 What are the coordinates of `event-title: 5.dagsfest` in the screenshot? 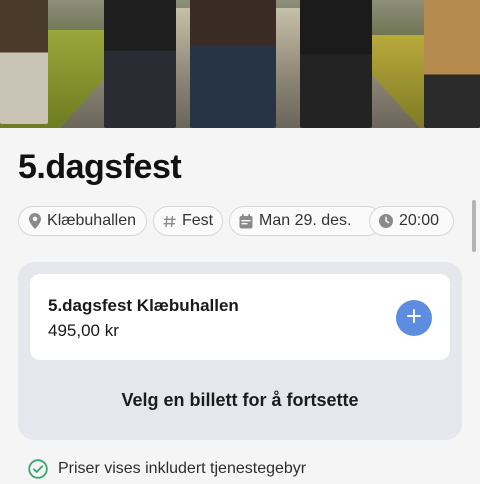 It's located at (100, 167).